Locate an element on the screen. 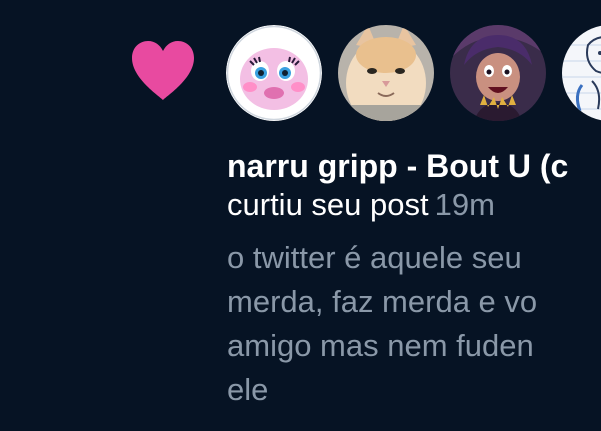  timestamp: 19m is located at coordinates (464, 204).